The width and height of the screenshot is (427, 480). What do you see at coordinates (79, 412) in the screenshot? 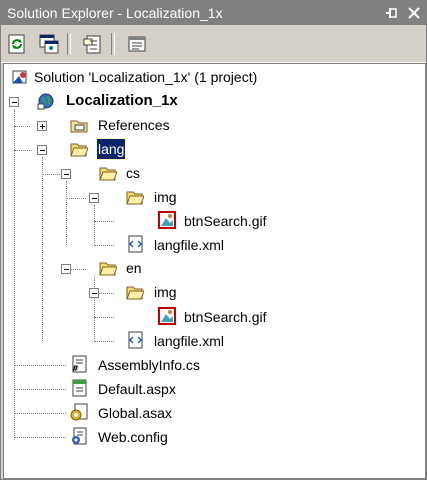
I see `global-asax-icon` at bounding box center [79, 412].